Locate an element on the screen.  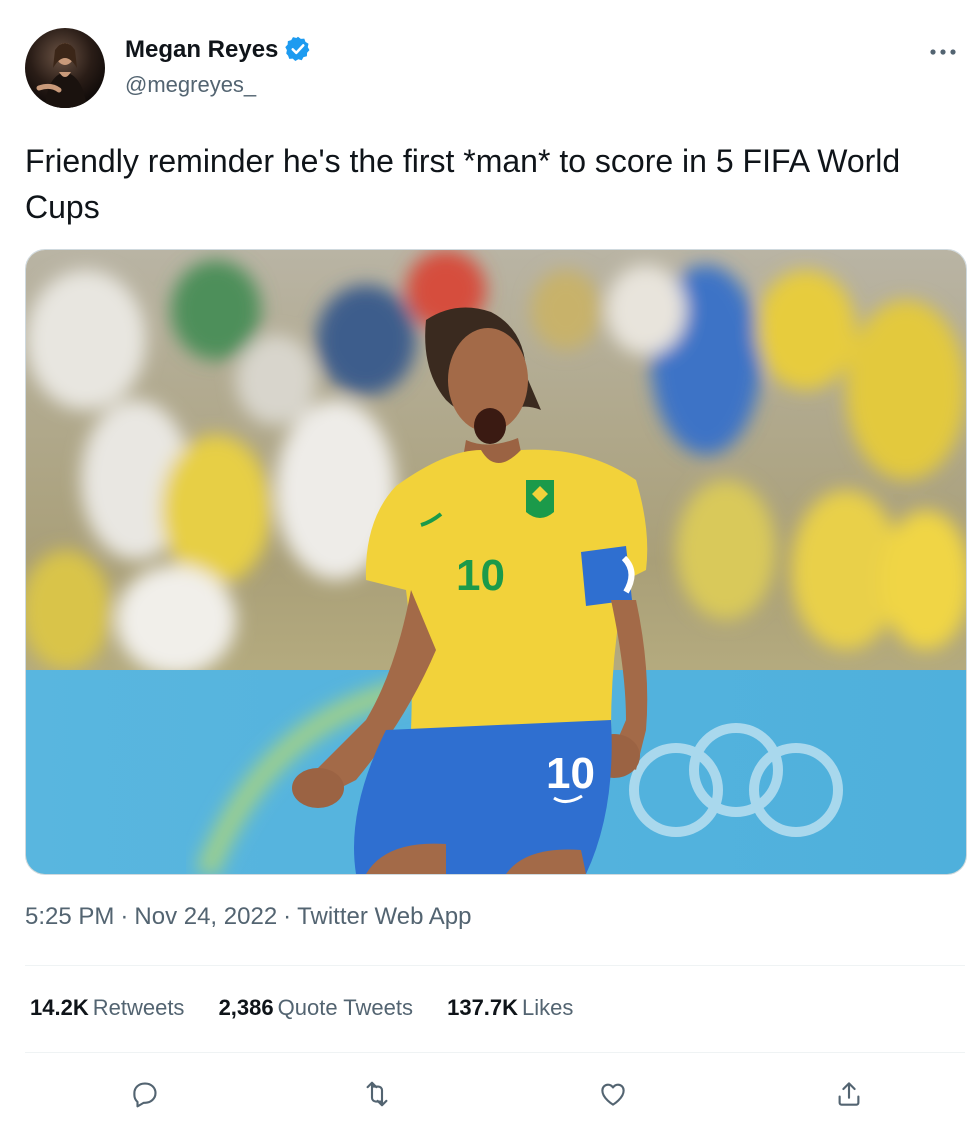
retweet-button is located at coordinates (377, 1094).